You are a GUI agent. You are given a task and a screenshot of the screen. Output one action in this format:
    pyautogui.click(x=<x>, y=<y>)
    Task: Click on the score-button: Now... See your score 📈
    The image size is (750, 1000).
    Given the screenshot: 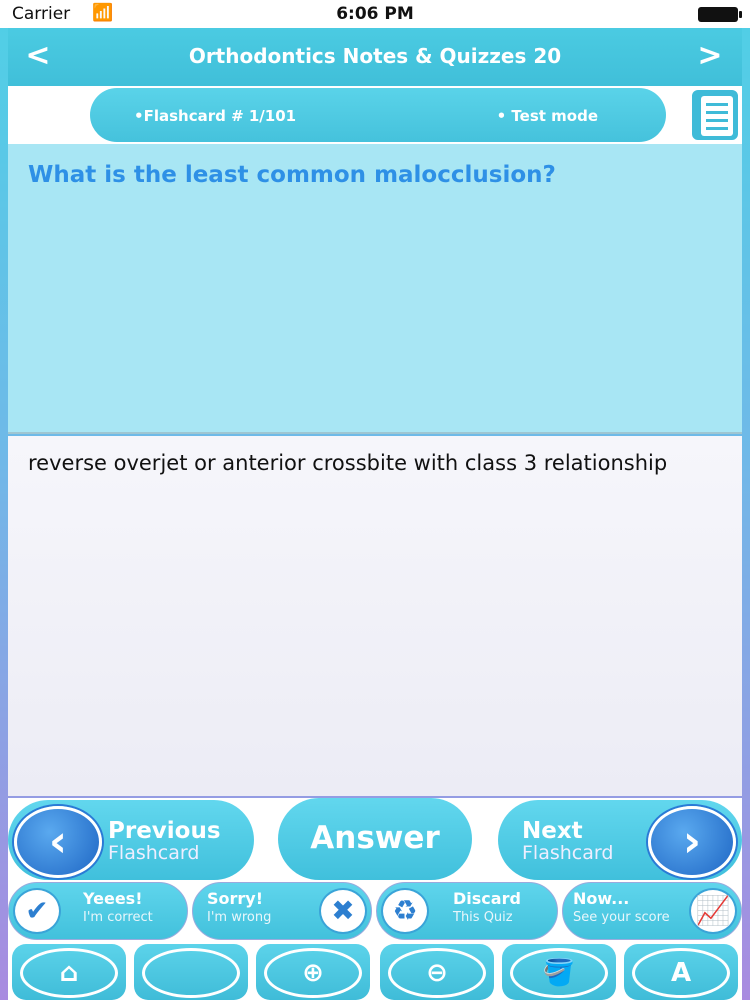 What is the action you would take?
    pyautogui.click(x=652, y=911)
    